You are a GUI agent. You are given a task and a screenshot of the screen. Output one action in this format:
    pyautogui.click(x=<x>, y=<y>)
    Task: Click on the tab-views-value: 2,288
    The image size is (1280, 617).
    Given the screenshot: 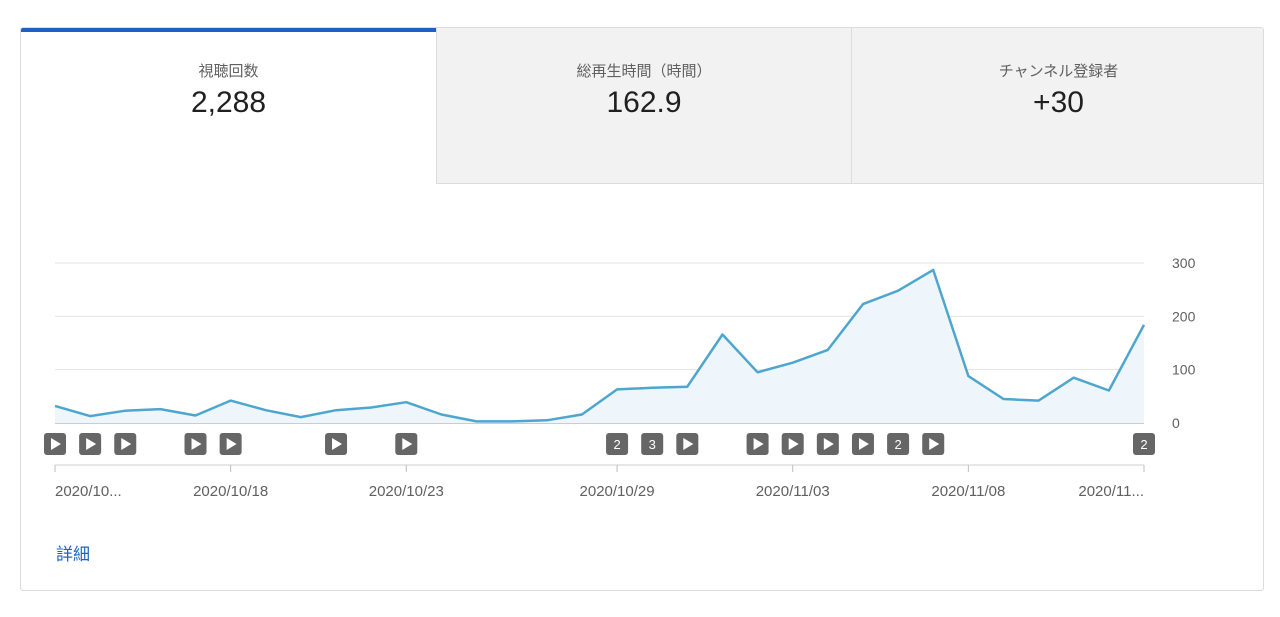 What is the action you would take?
    pyautogui.click(x=228, y=102)
    